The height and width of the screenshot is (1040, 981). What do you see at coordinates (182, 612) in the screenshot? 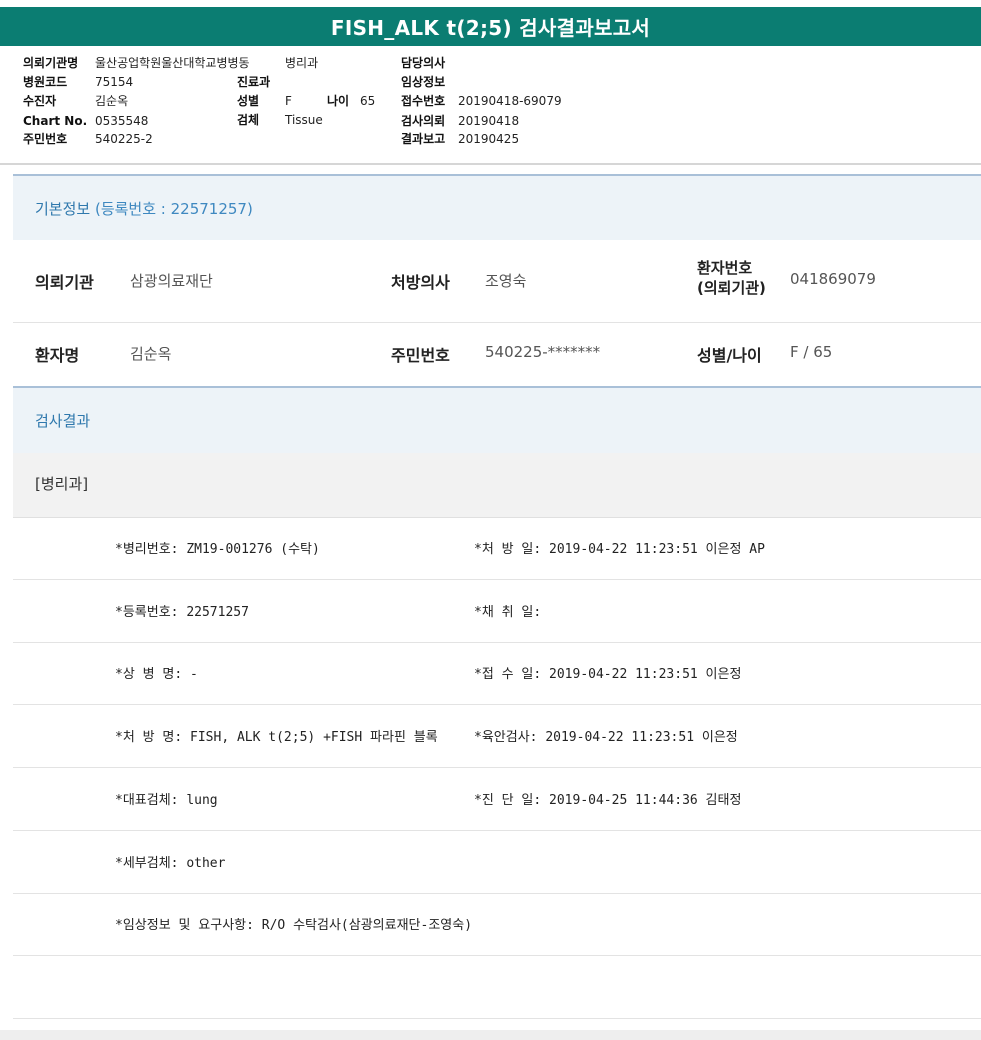
I see `result-left-text: *등록번호: 22571257` at bounding box center [182, 612].